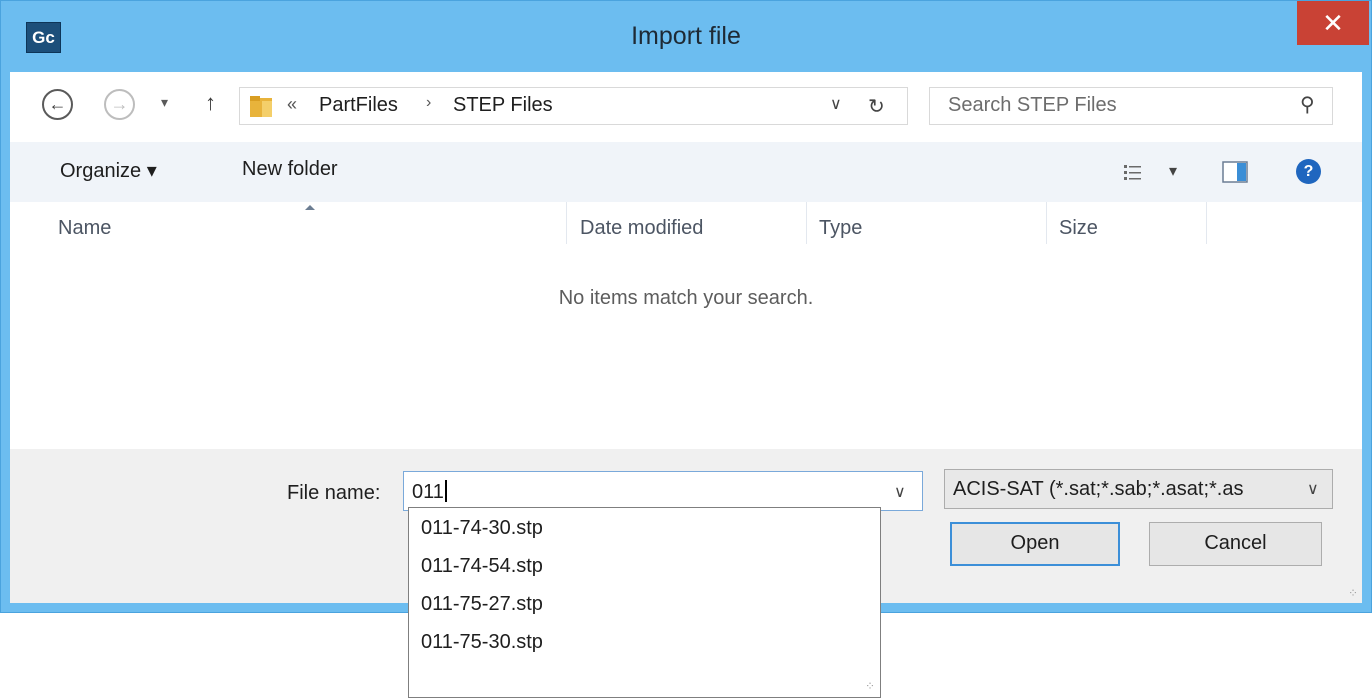  I want to click on breadcrumb-overflow: «, so click(292, 104).